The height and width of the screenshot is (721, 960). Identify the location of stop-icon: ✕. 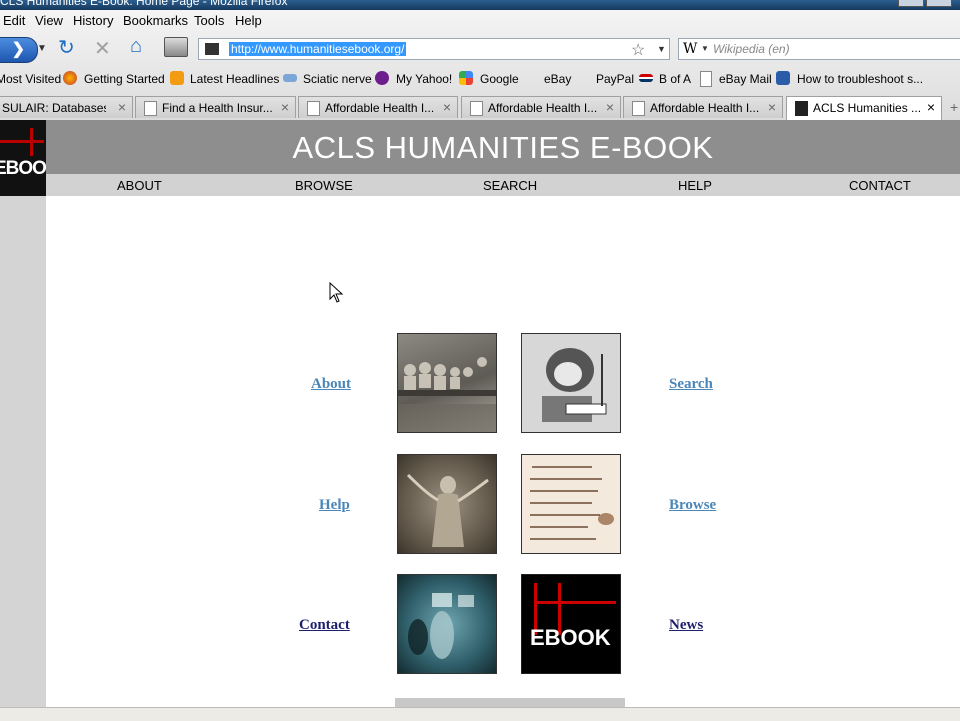
(102, 48).